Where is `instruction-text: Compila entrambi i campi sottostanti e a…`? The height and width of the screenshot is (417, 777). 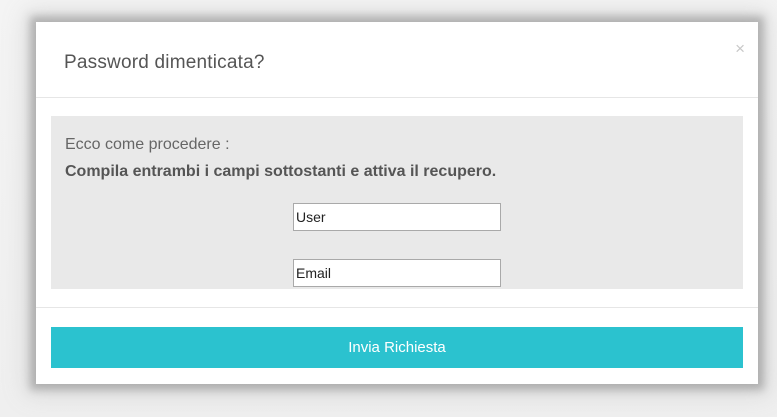 instruction-text: Compila entrambi i campi sottostanti e a… is located at coordinates (281, 171).